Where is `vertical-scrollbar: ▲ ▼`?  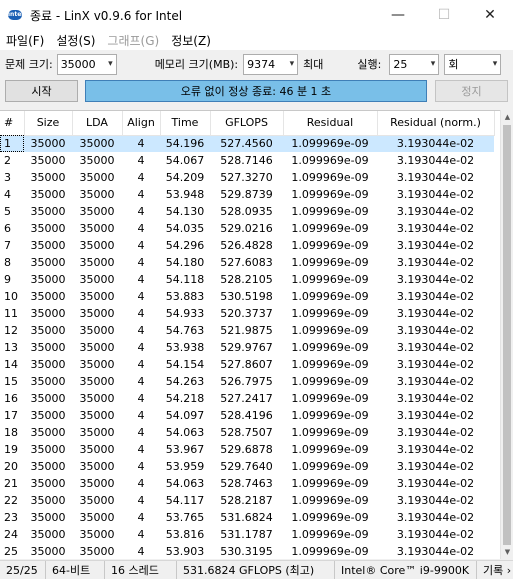
vertical-scrollbar: ▲ ▼ is located at coordinates (506, 334).